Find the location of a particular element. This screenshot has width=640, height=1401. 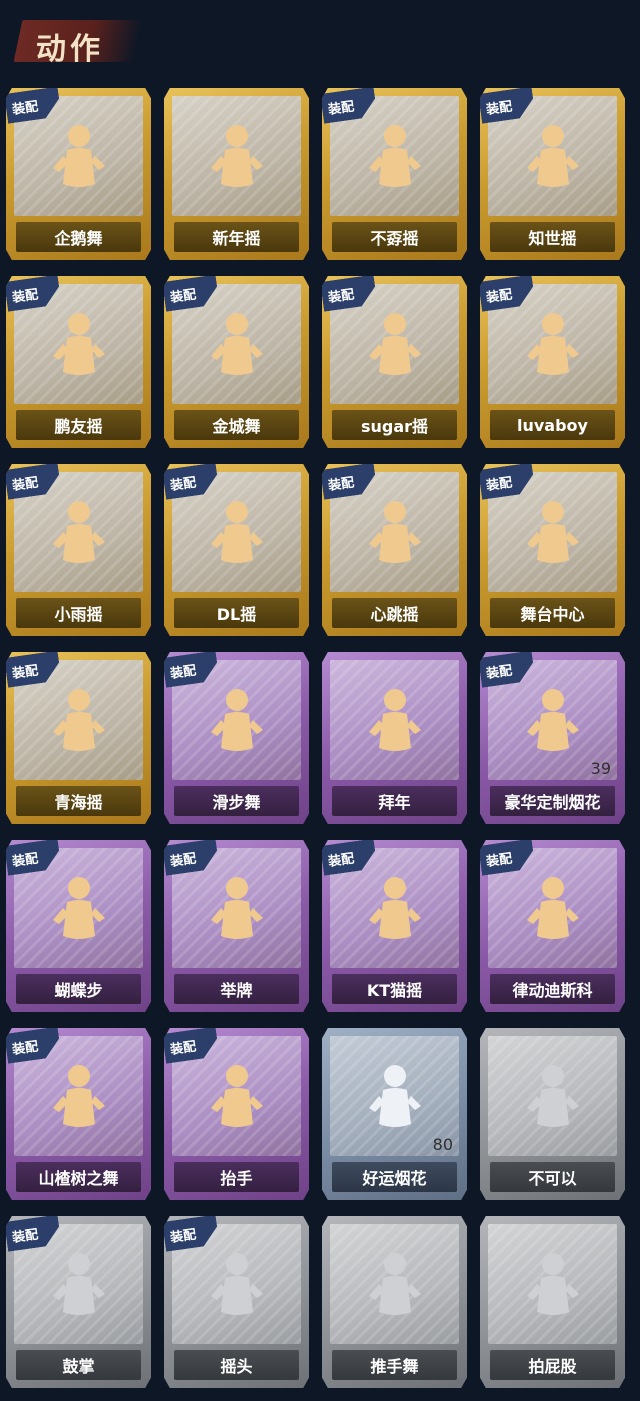

emote-card: 装配 luvaboy is located at coordinates (552, 362).